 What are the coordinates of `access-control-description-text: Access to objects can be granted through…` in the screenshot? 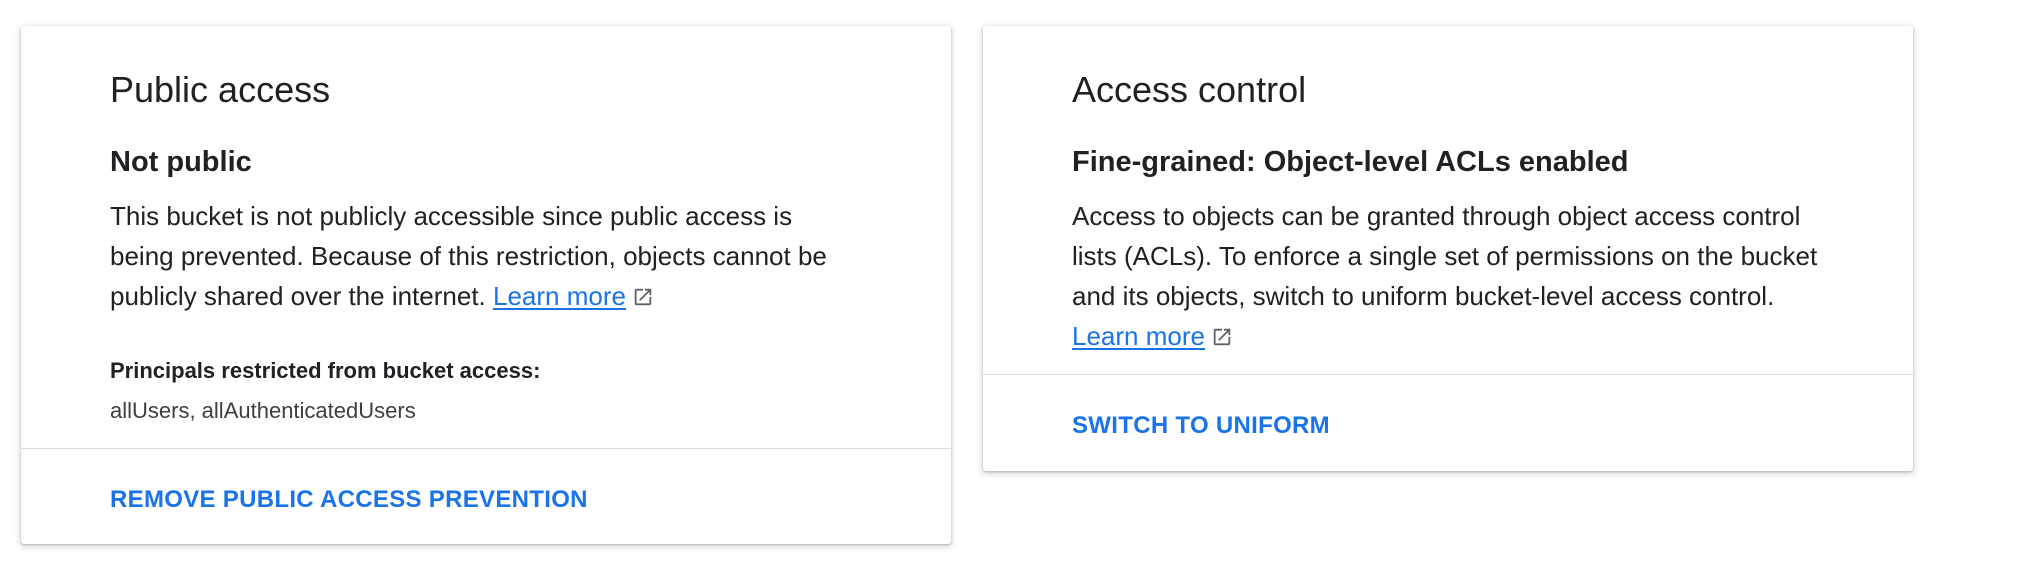 It's located at (1445, 256).